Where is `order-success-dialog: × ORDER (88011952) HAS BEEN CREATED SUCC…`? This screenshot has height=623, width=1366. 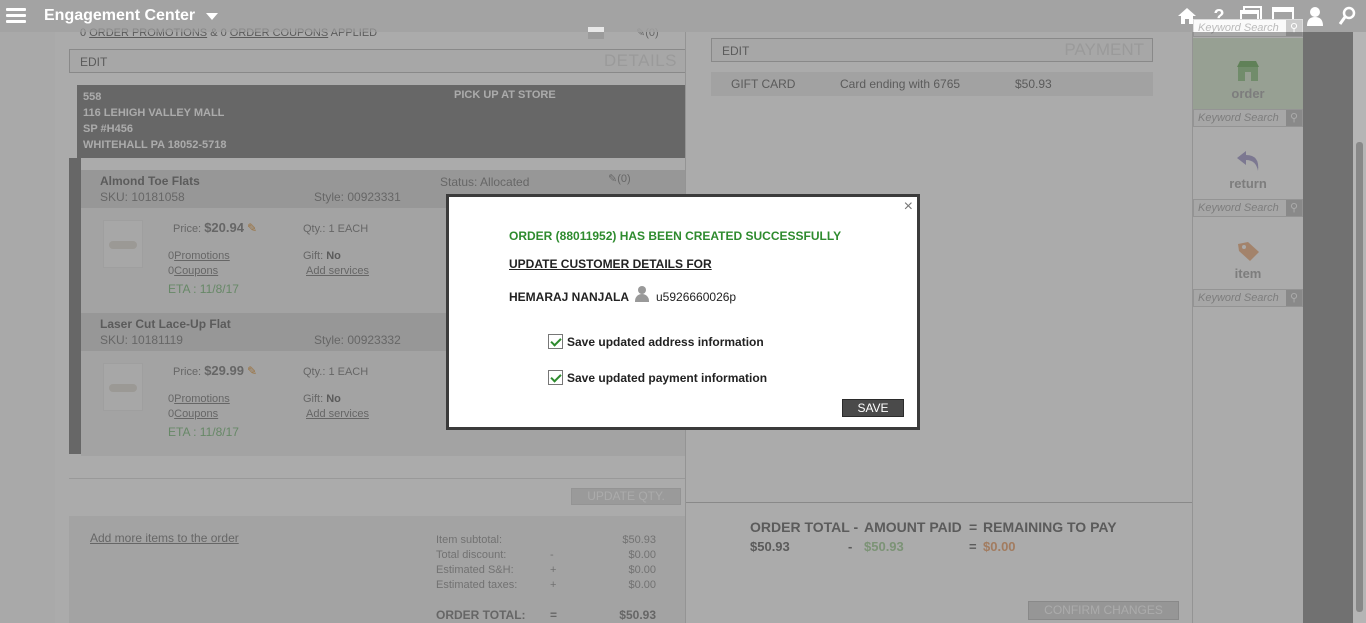
order-success-dialog: × ORDER (88011952) HAS BEEN CREATED SUCC… is located at coordinates (683, 312).